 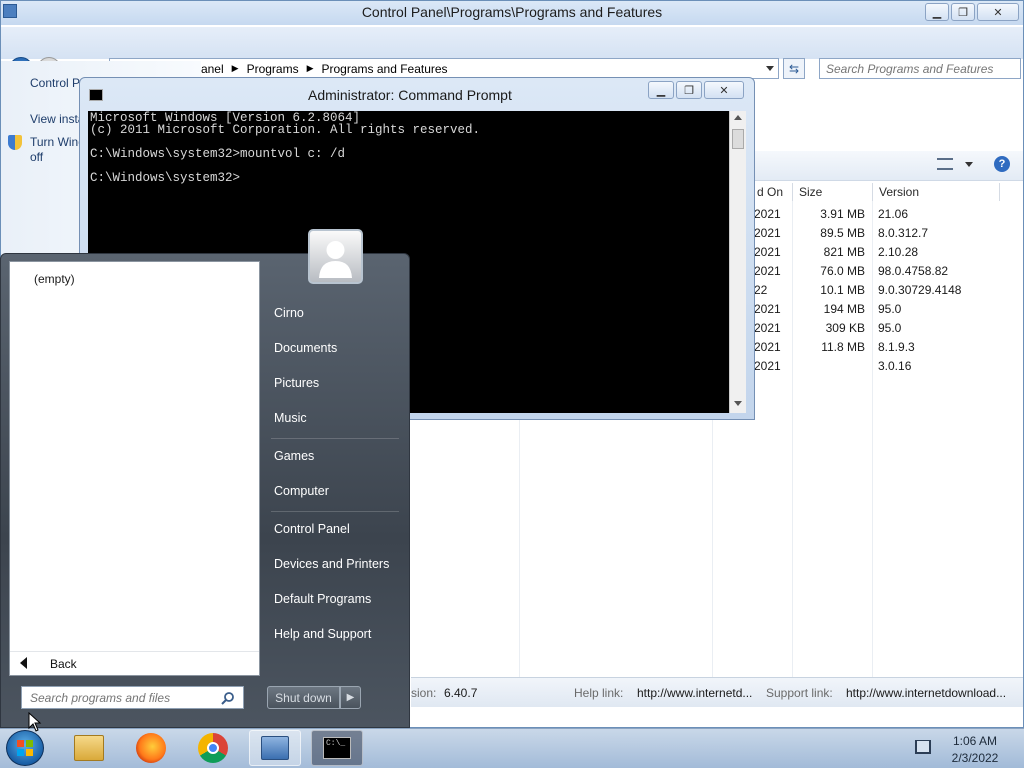 I want to click on start-item-pictures: Pictures, so click(x=296, y=383).